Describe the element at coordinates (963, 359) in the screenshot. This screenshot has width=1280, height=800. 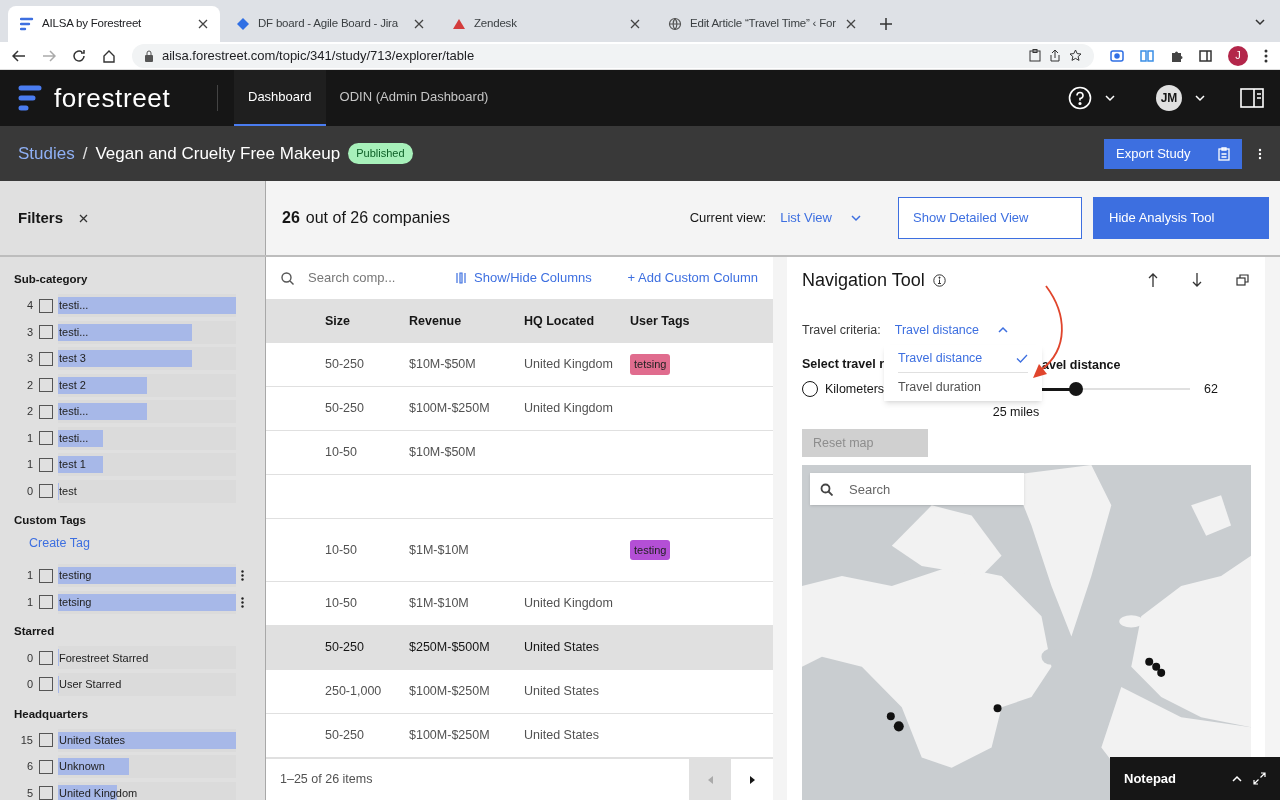
I see `menu-option: Travel distance` at that location.